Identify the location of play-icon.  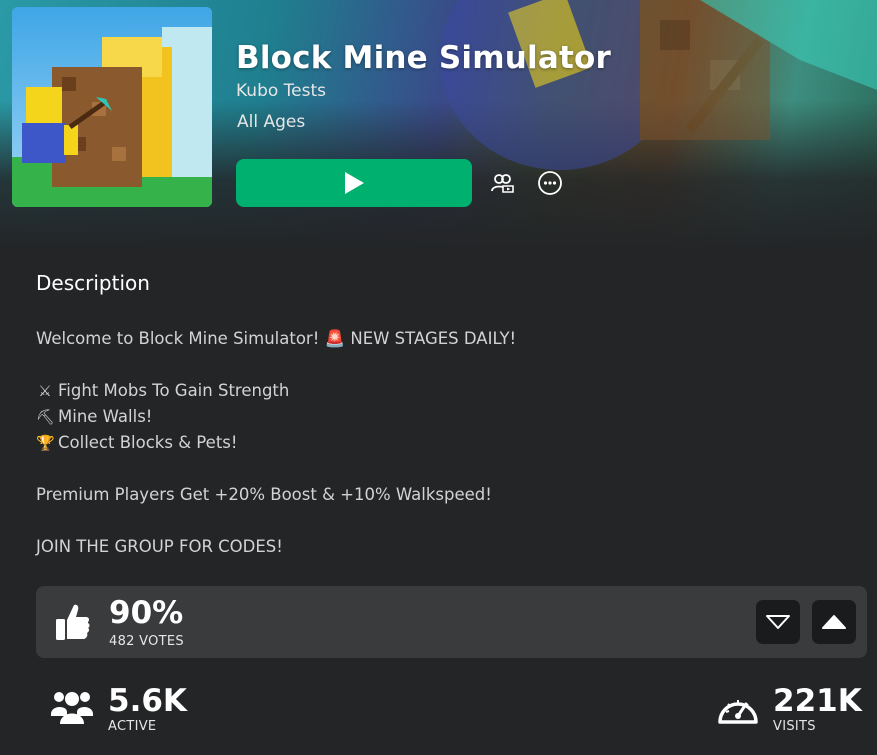
(354, 183).